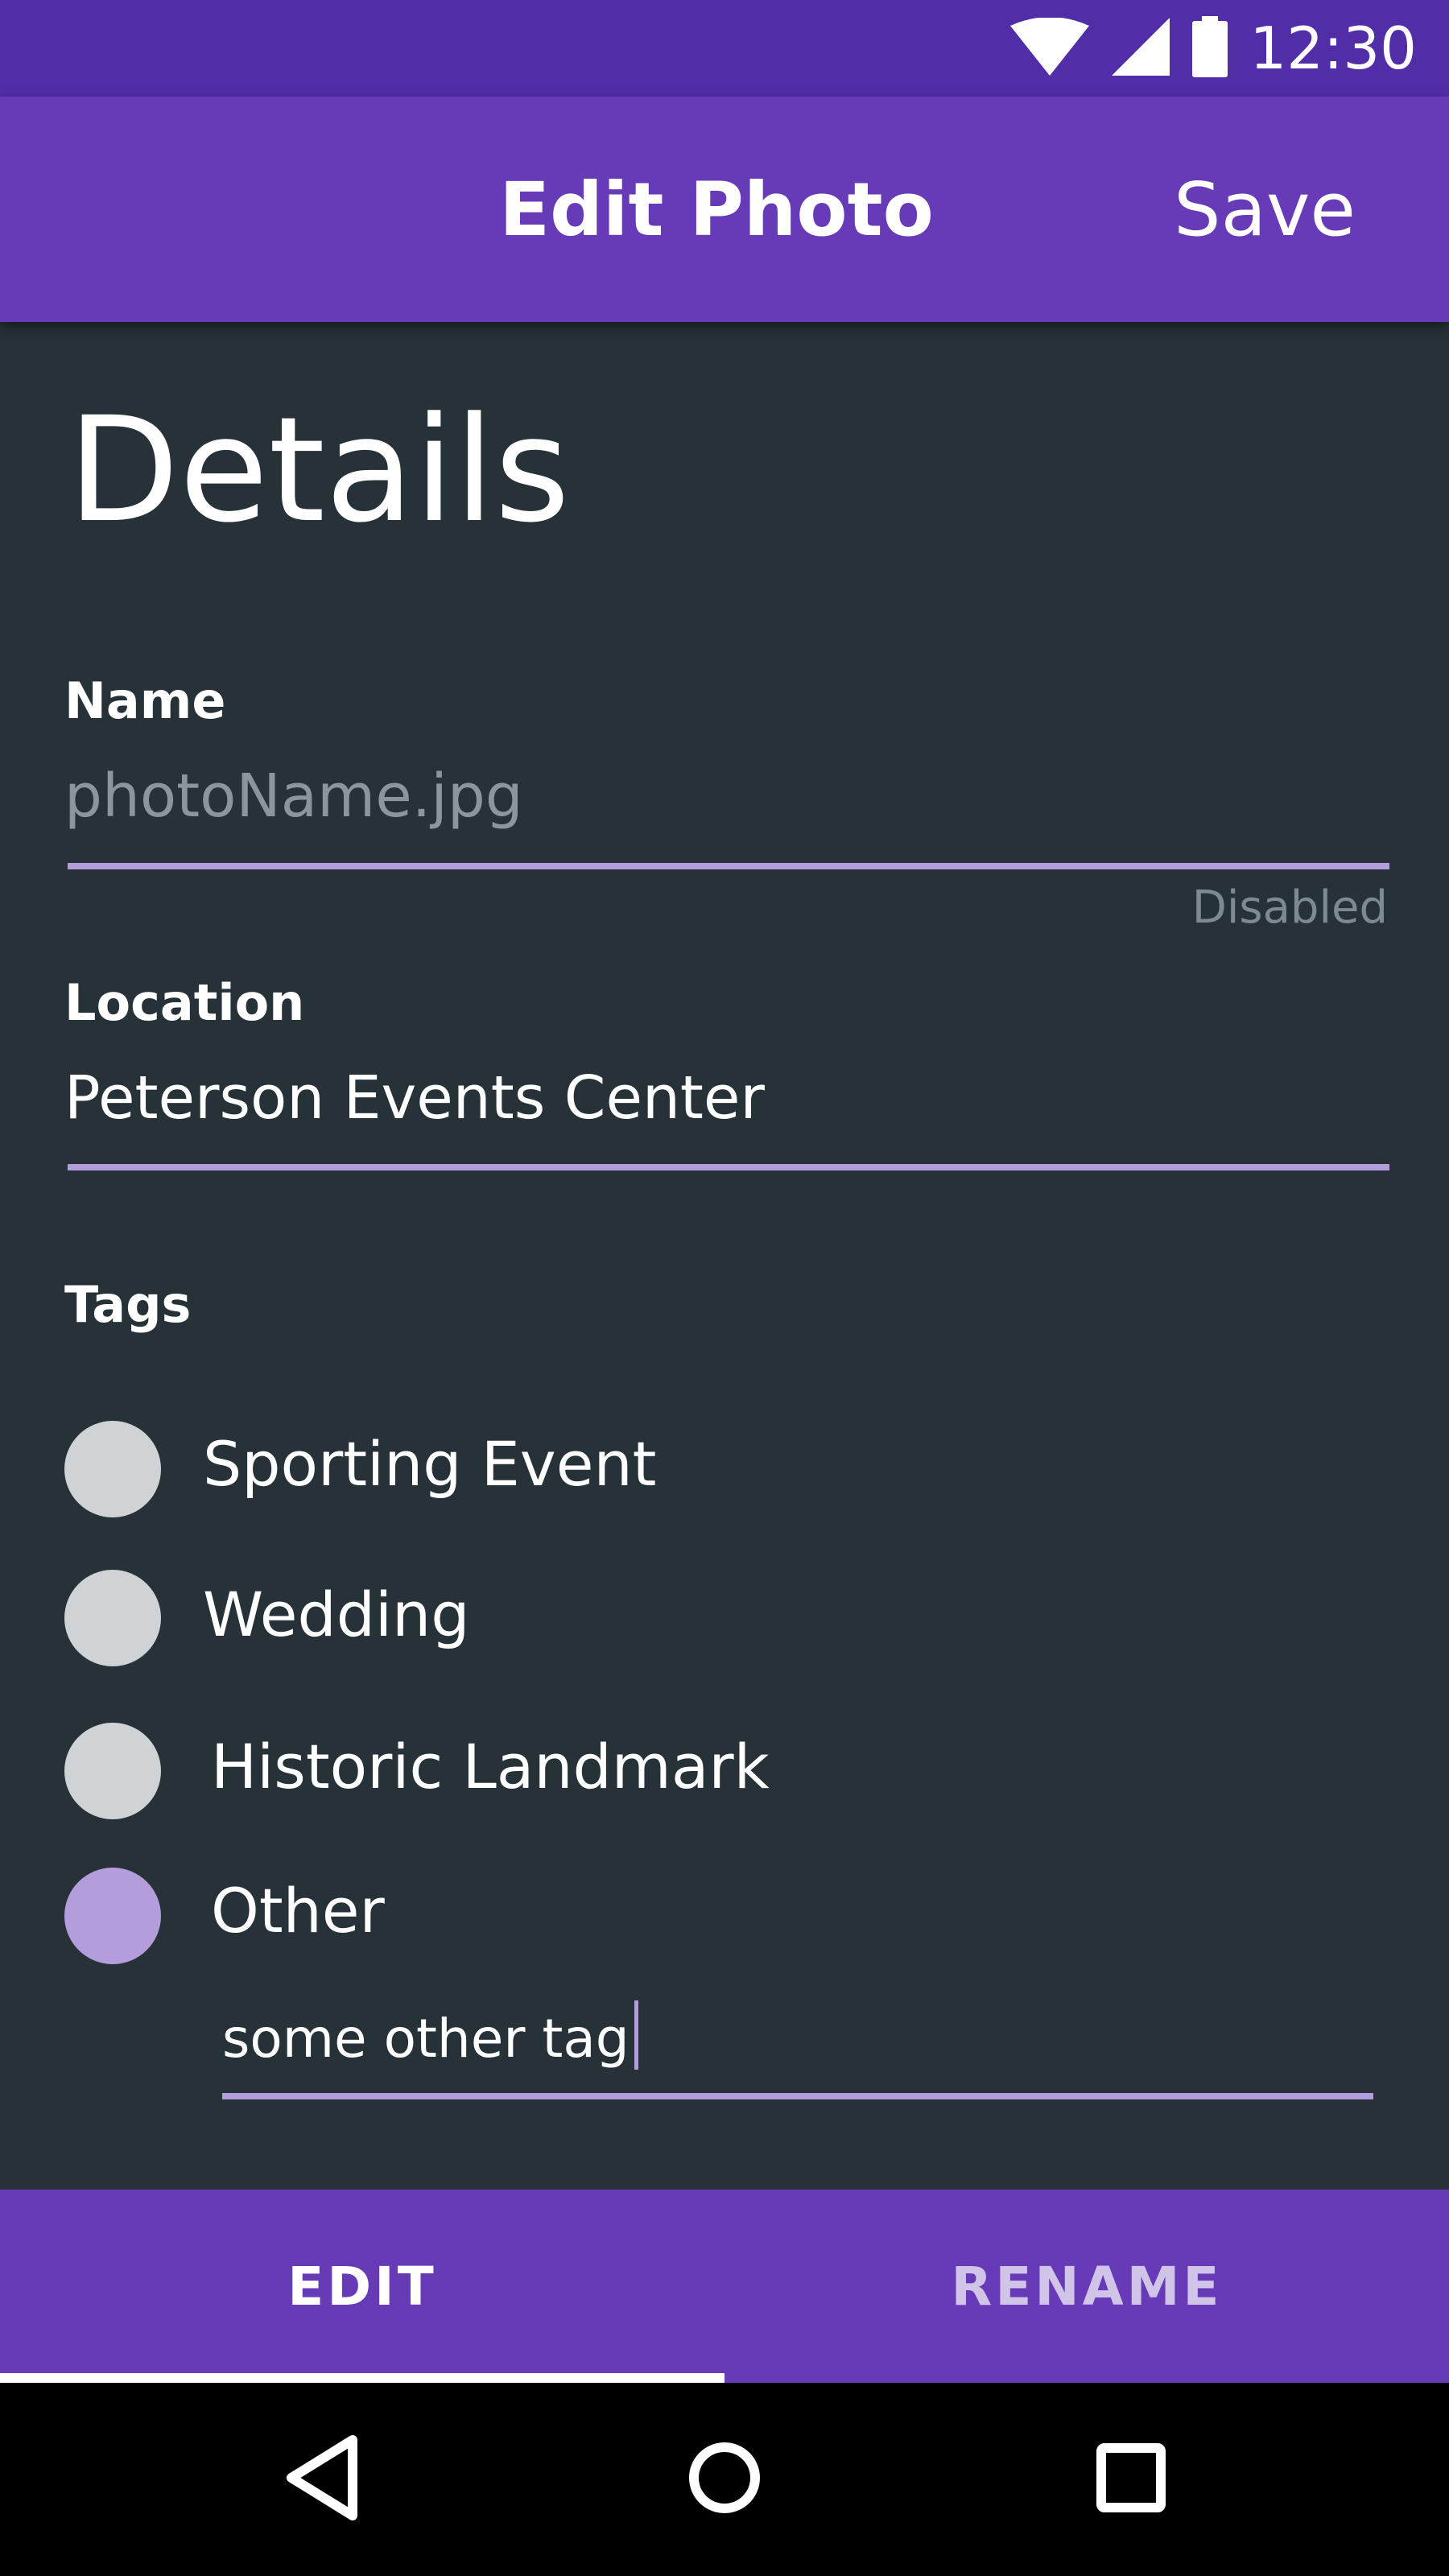 The width and height of the screenshot is (1449, 2576). I want to click on recents-icon, so click(1131, 2479).